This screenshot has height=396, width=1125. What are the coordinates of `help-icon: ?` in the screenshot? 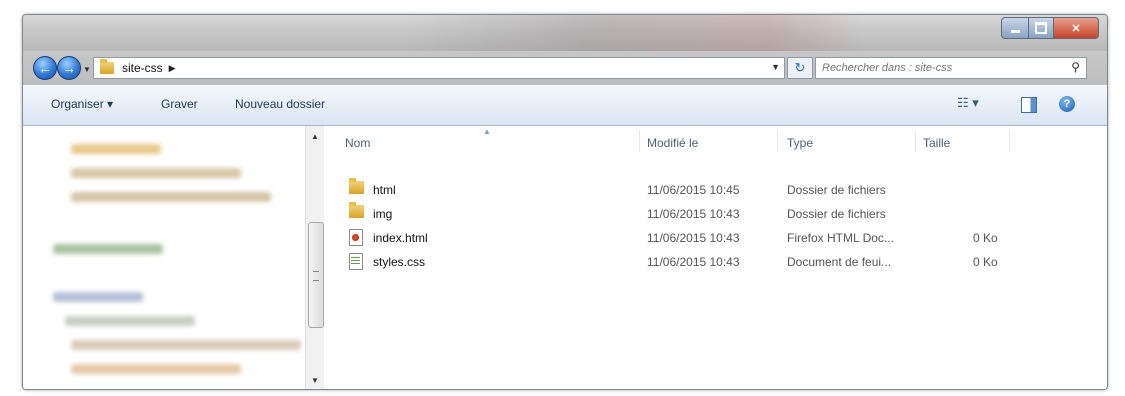 It's located at (1067, 104).